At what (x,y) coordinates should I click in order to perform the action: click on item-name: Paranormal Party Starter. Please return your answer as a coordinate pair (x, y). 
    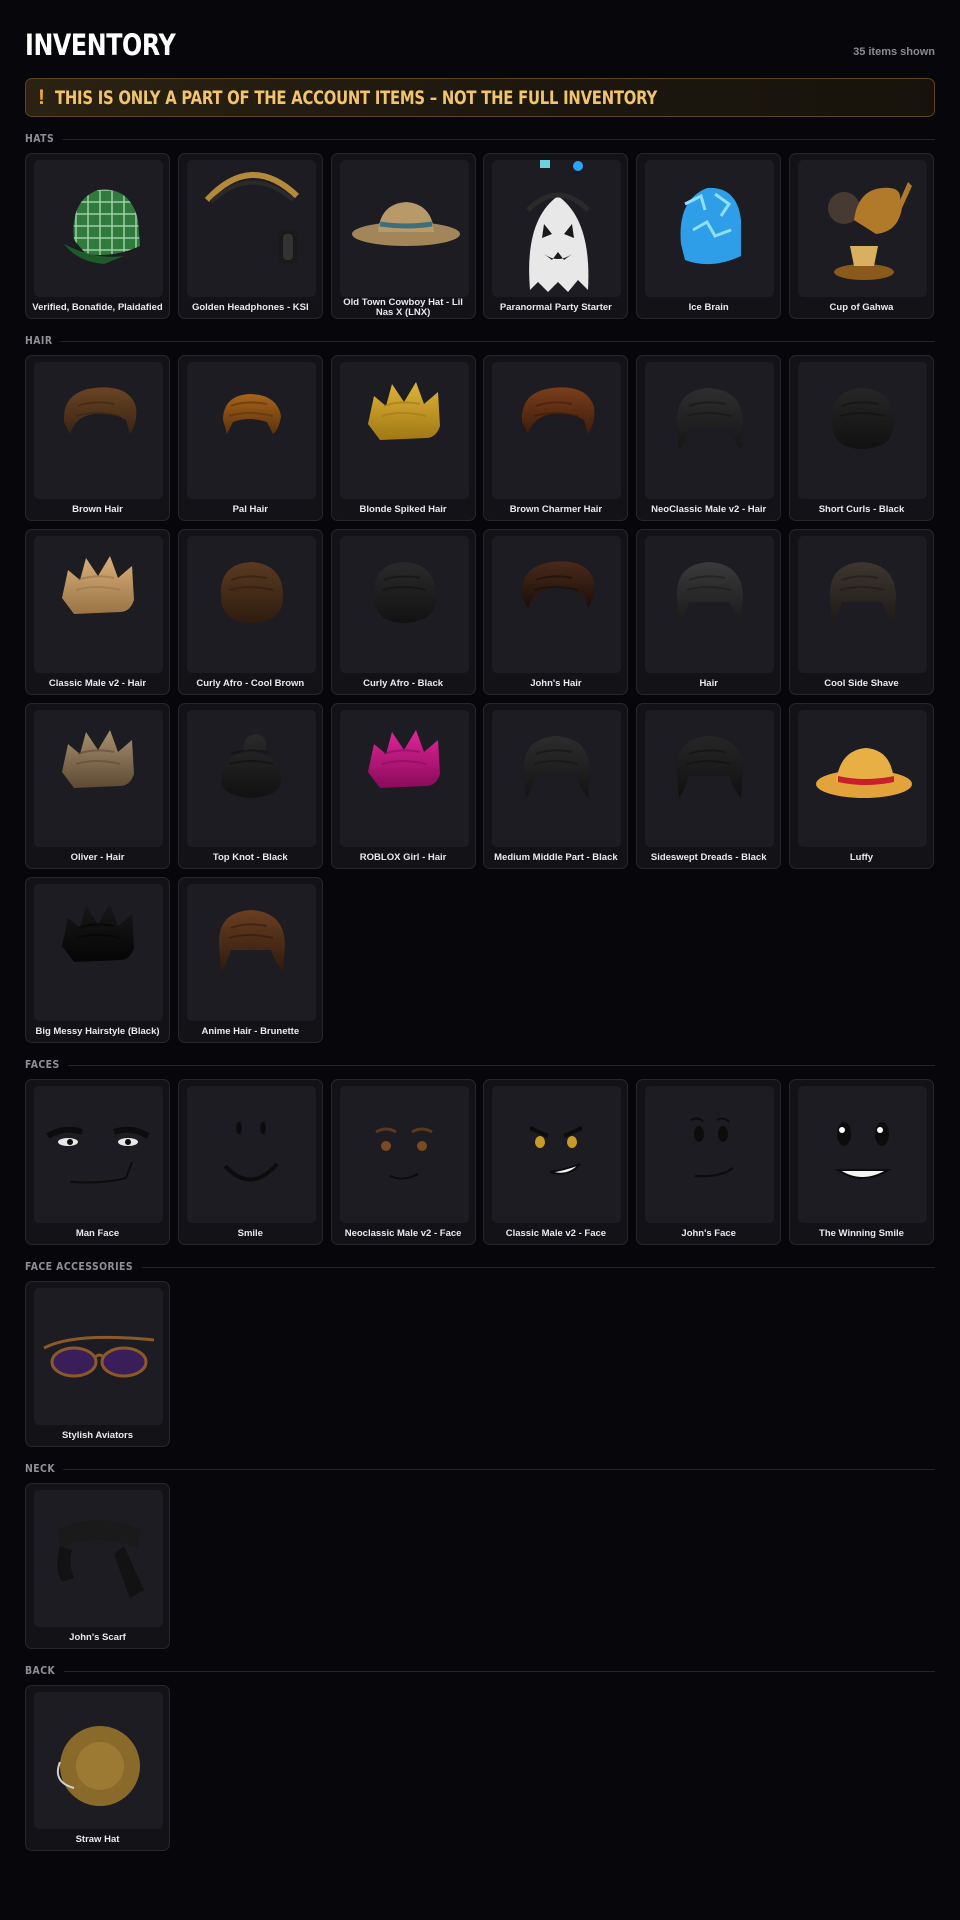
    Looking at the image, I should click on (555, 307).